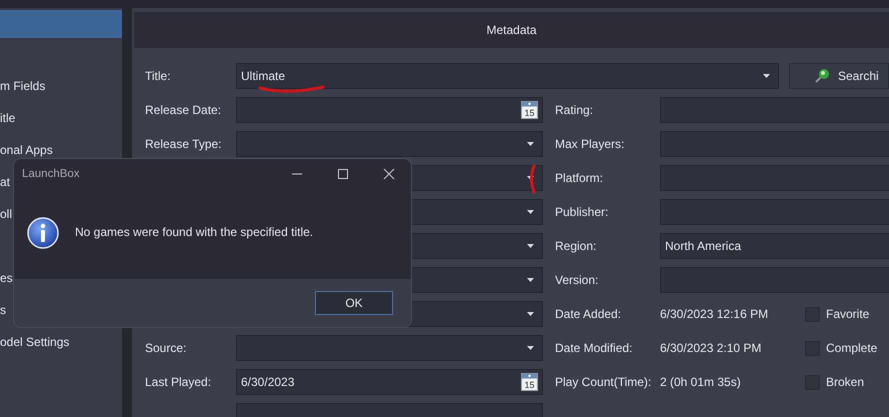  I want to click on section-header: Metadata, so click(511, 30).